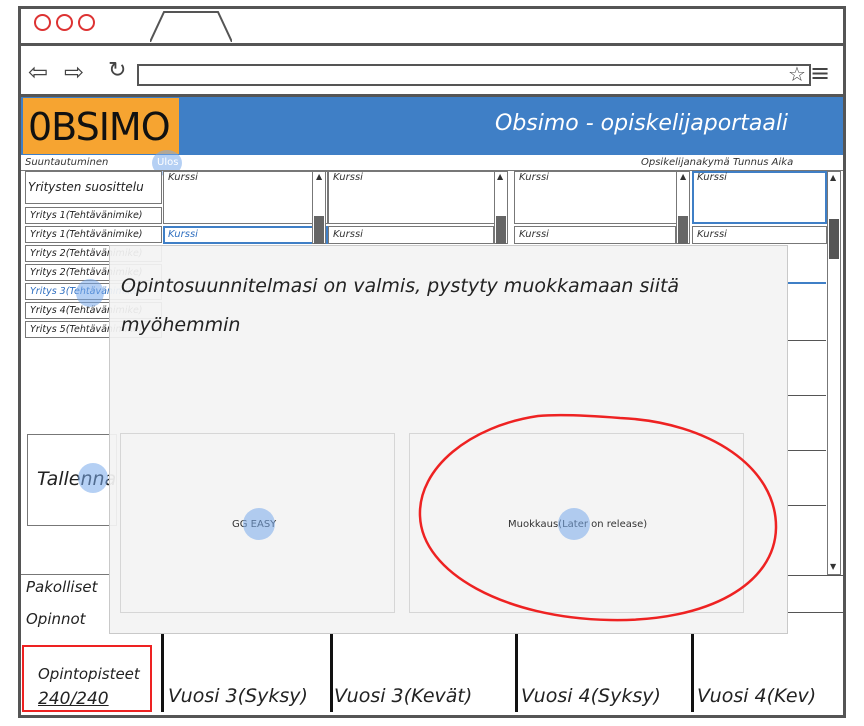 This screenshot has width=864, height=726. What do you see at coordinates (65, 574) in the screenshot?
I see `mandatory-divider` at bounding box center [65, 574].